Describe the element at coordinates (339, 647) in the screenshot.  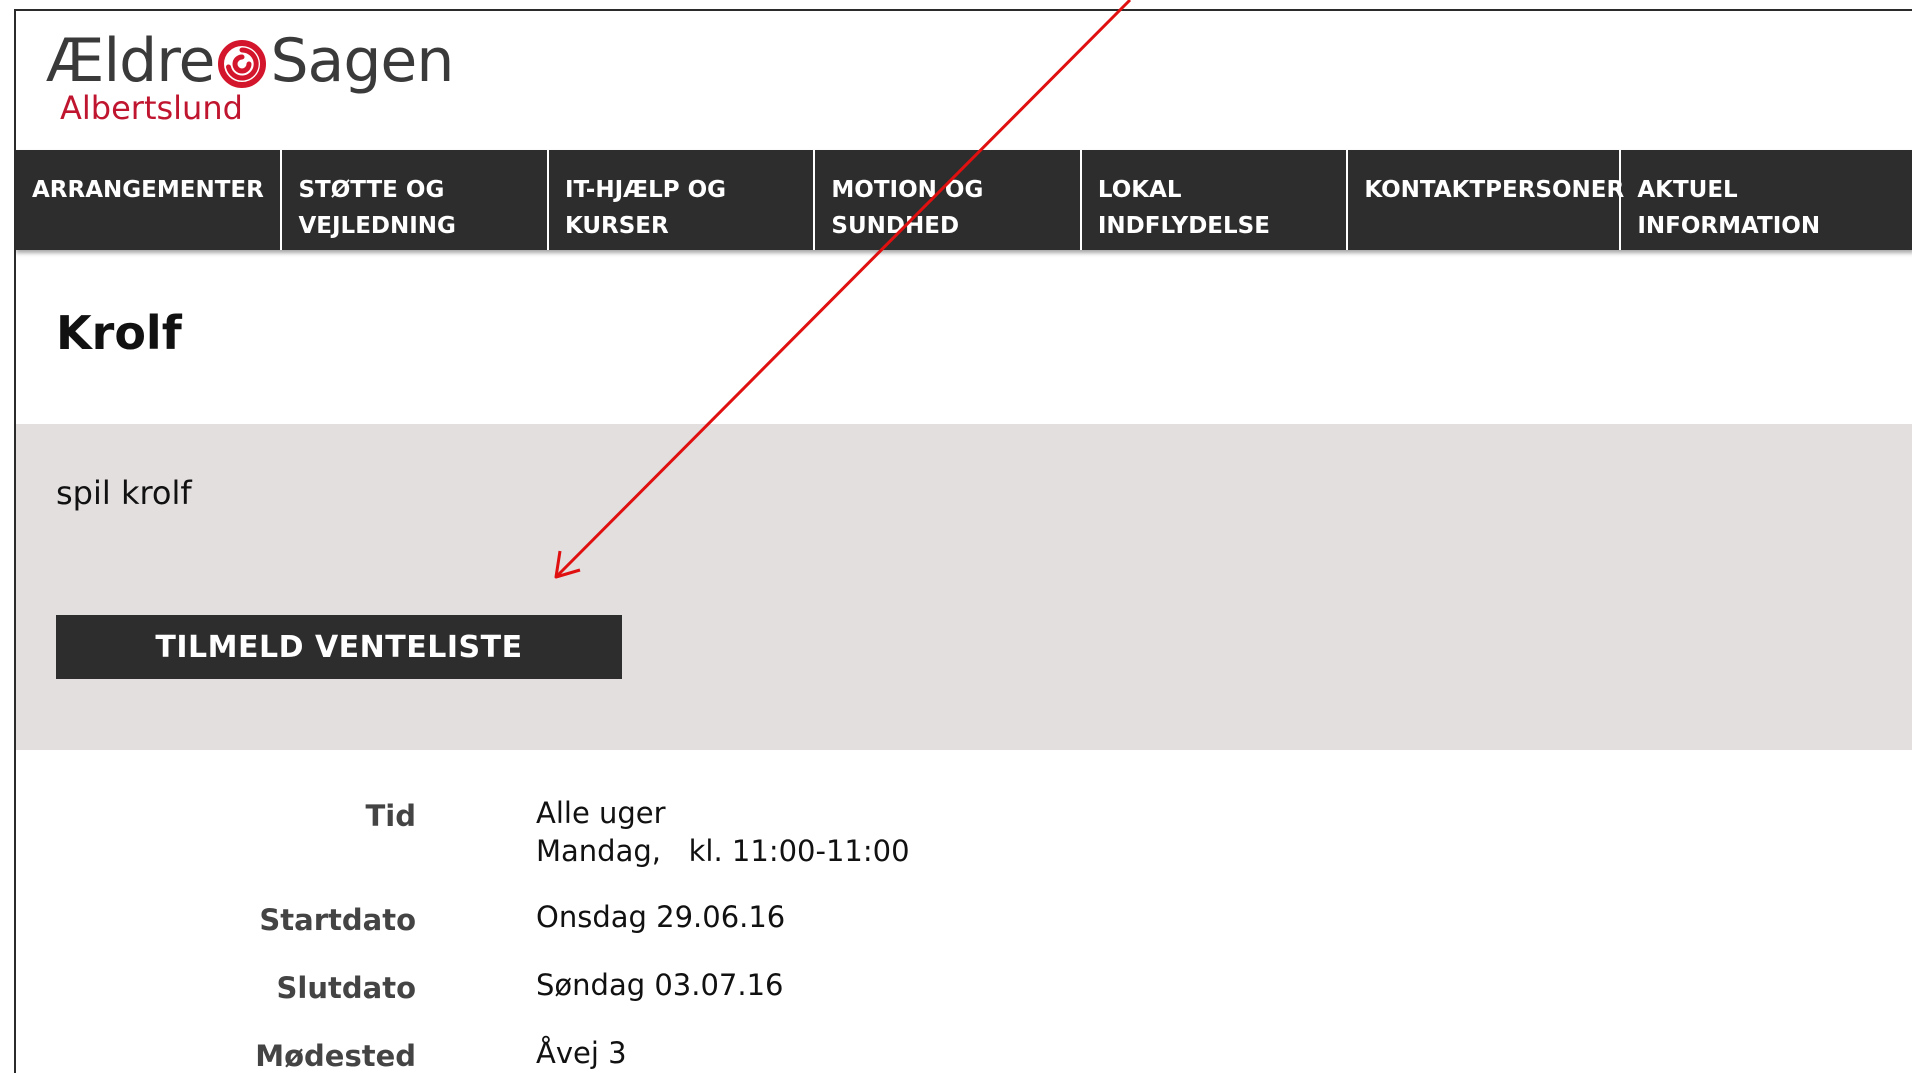
I see `signup-waitlist-button: TILMELD VENTELISTE` at that location.